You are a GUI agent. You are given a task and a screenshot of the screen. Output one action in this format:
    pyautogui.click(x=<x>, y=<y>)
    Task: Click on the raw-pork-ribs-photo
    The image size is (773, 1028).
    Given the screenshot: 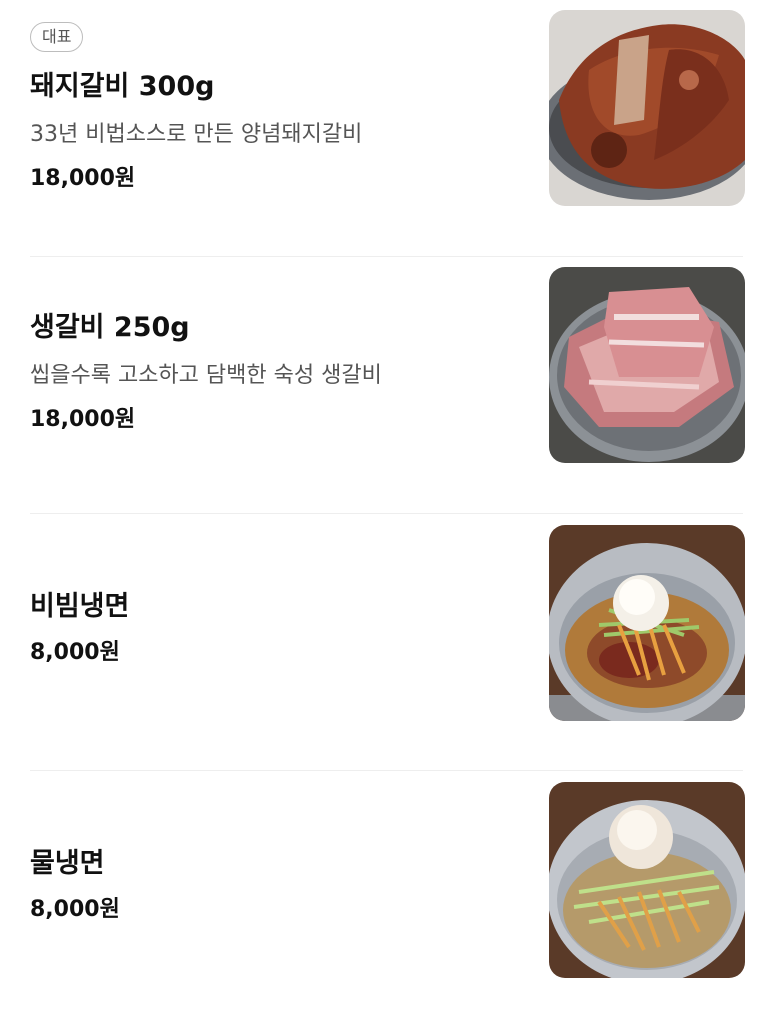 What is the action you would take?
    pyautogui.click(x=647, y=365)
    